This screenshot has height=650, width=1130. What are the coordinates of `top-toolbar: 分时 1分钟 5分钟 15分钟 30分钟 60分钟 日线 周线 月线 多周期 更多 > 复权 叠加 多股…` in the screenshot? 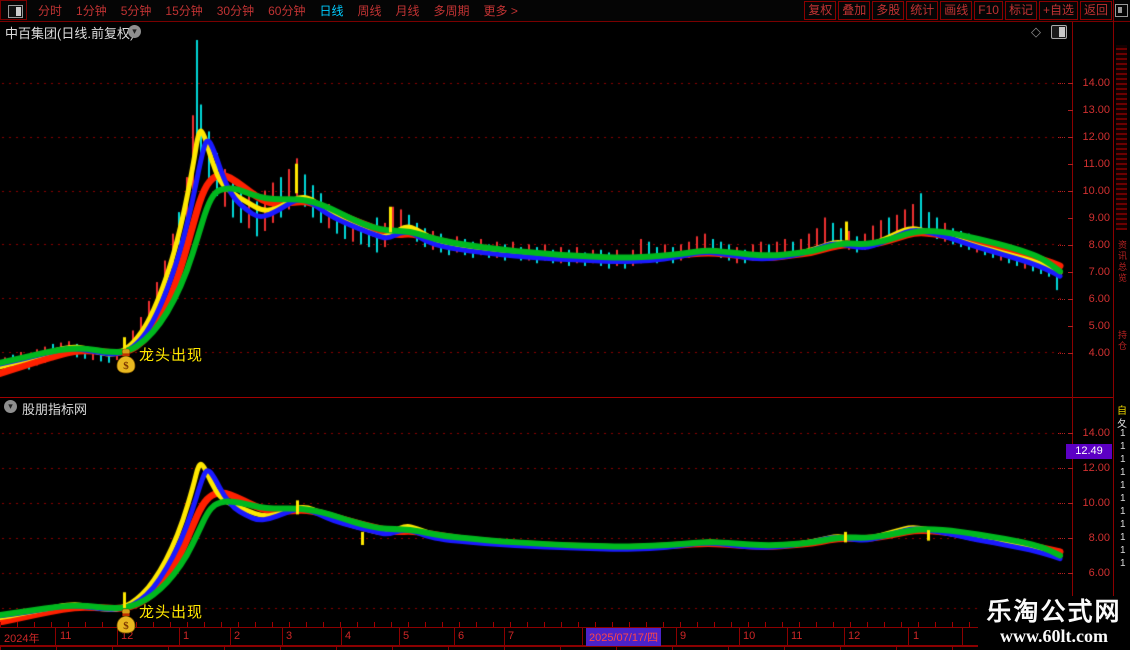 It's located at (565, 11).